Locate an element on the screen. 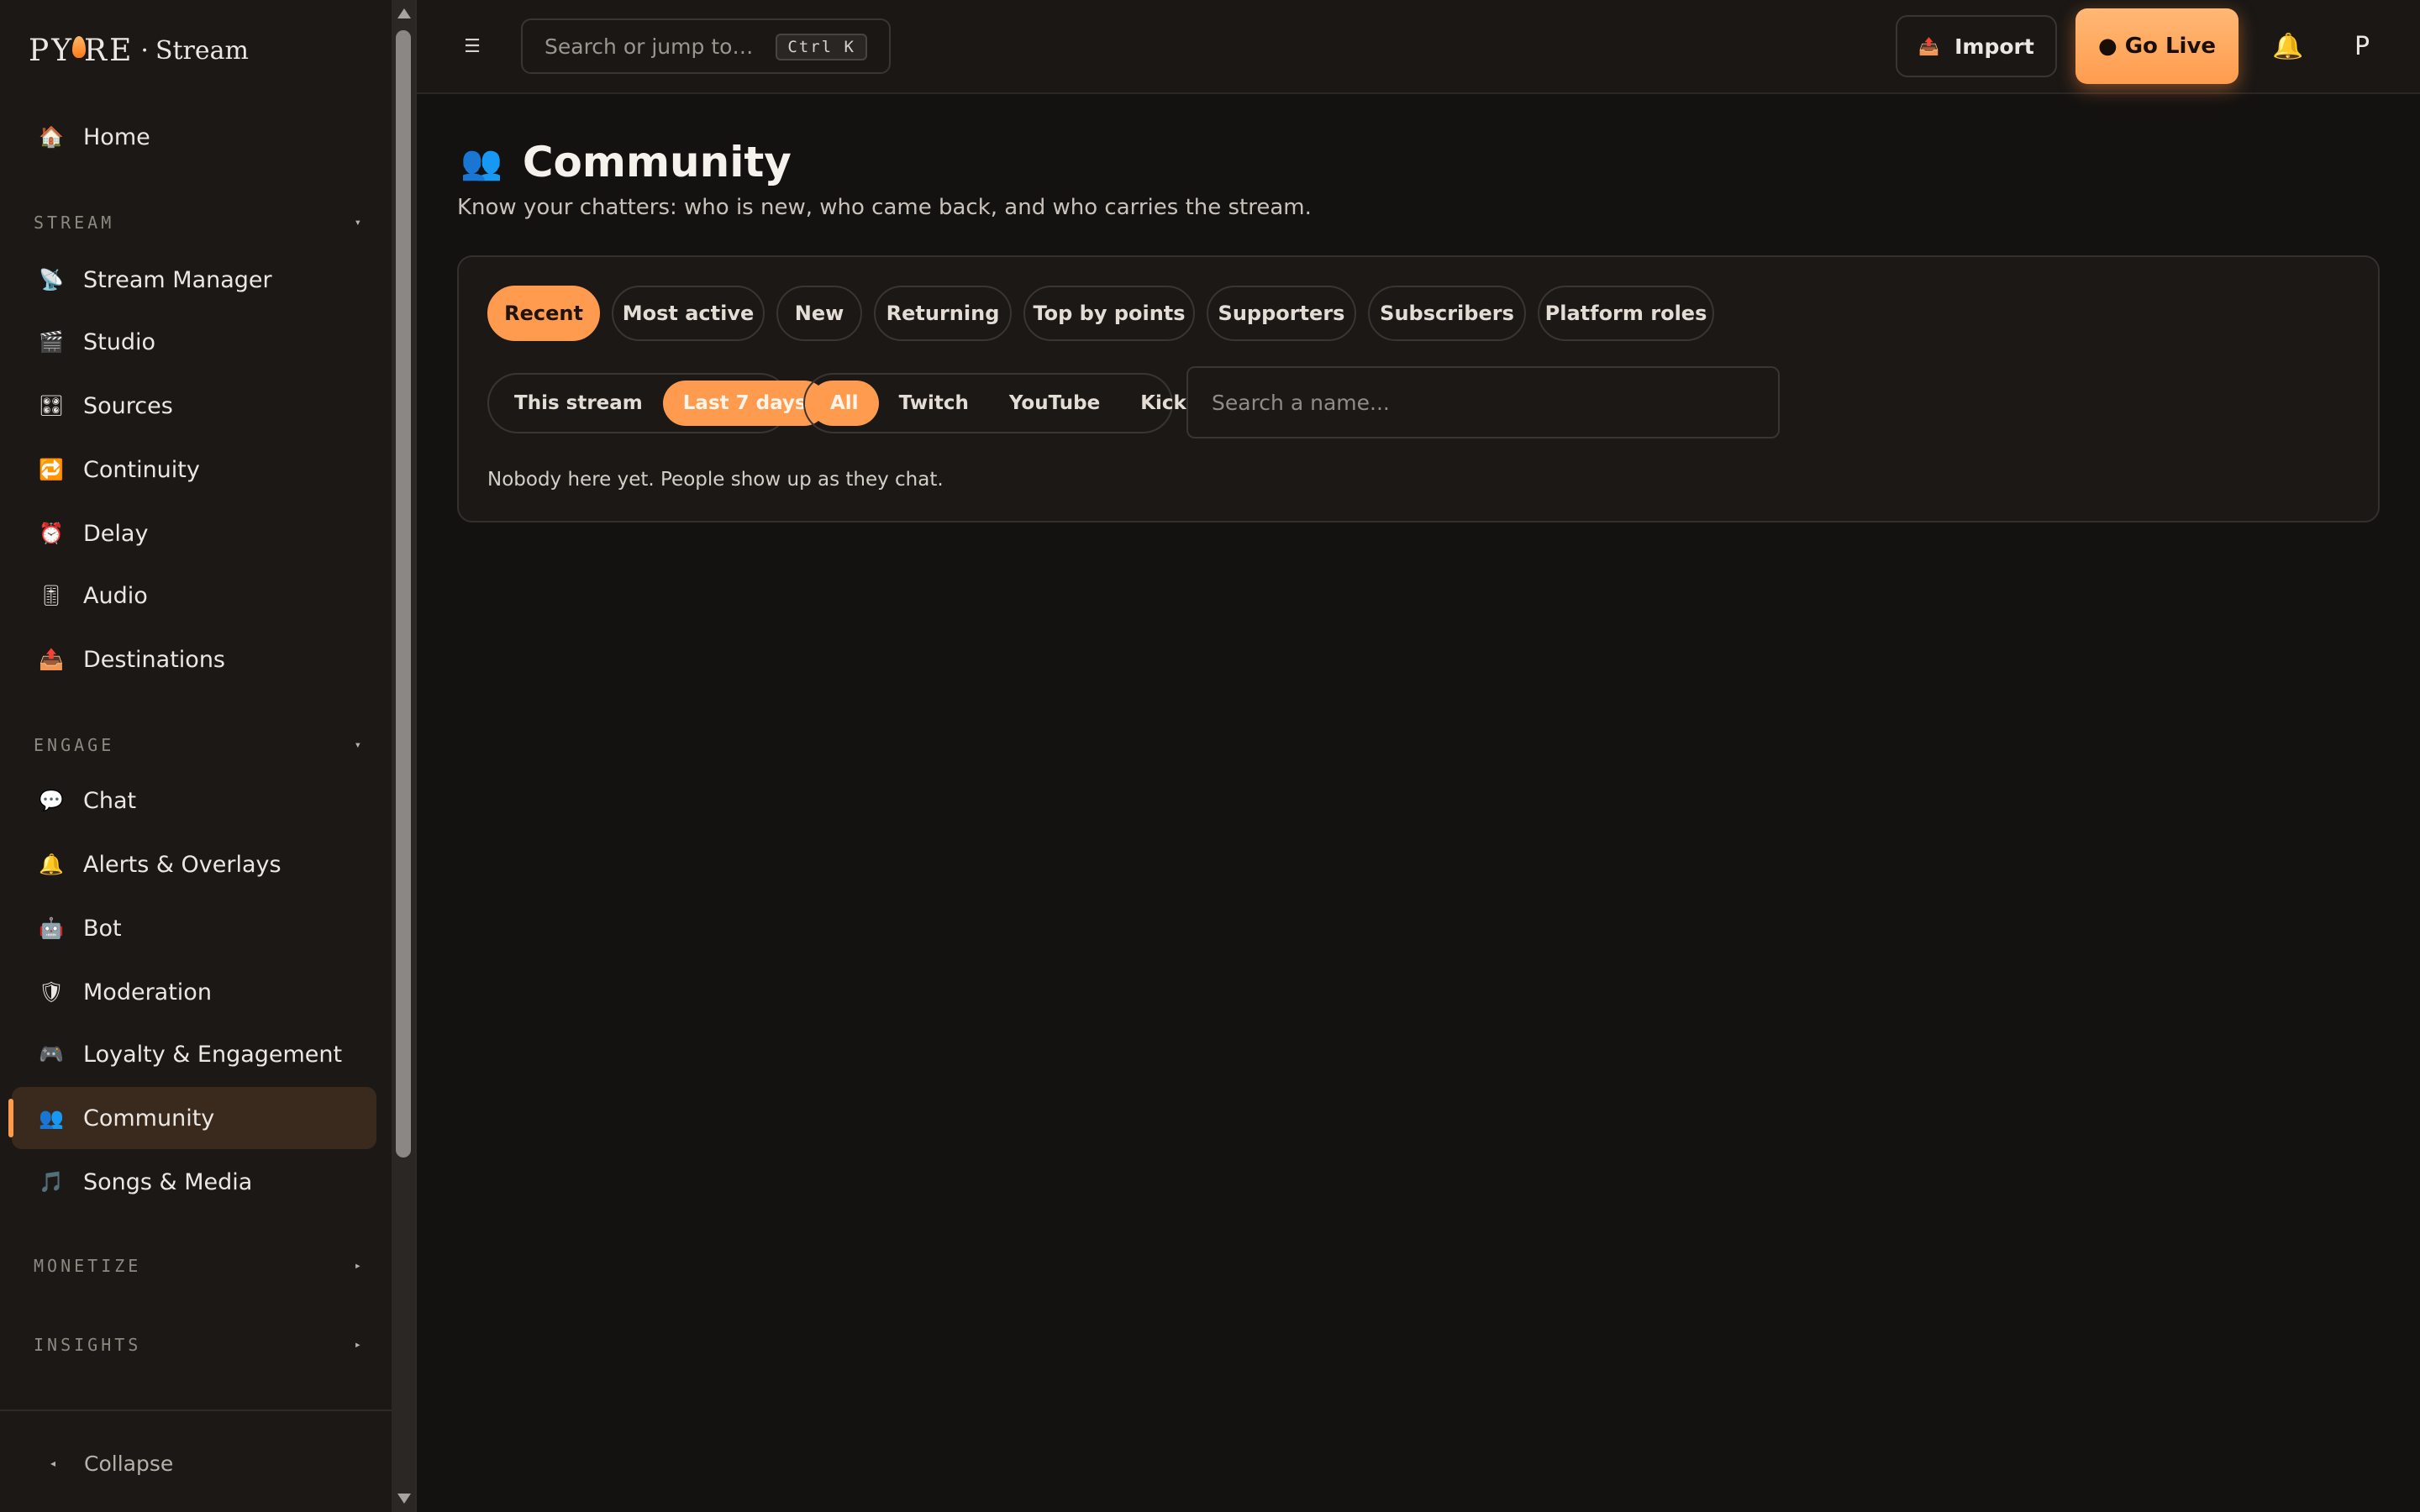  sidebar-item-moderation: 🛡 Moderation is located at coordinates (194, 992).